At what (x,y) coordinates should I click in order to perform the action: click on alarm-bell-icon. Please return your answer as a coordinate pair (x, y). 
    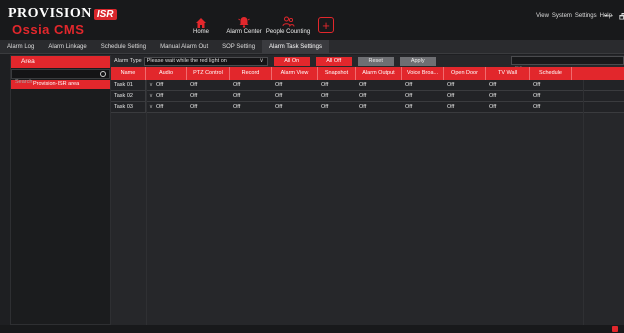
    Looking at the image, I should click on (244, 21).